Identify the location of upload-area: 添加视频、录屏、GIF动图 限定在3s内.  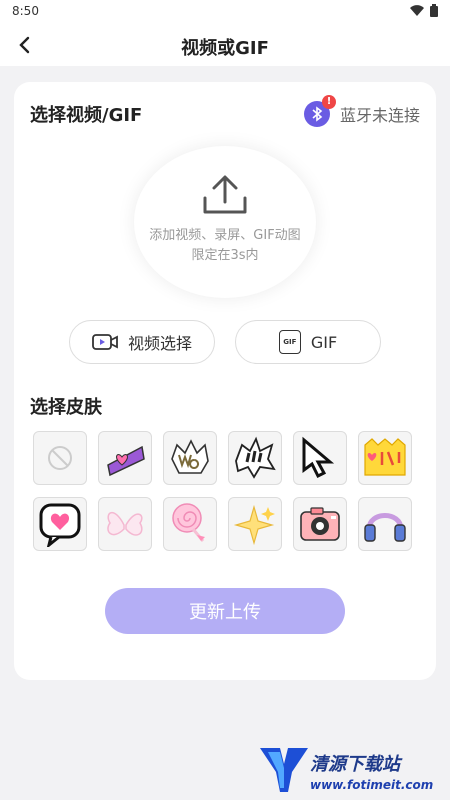
(225, 222).